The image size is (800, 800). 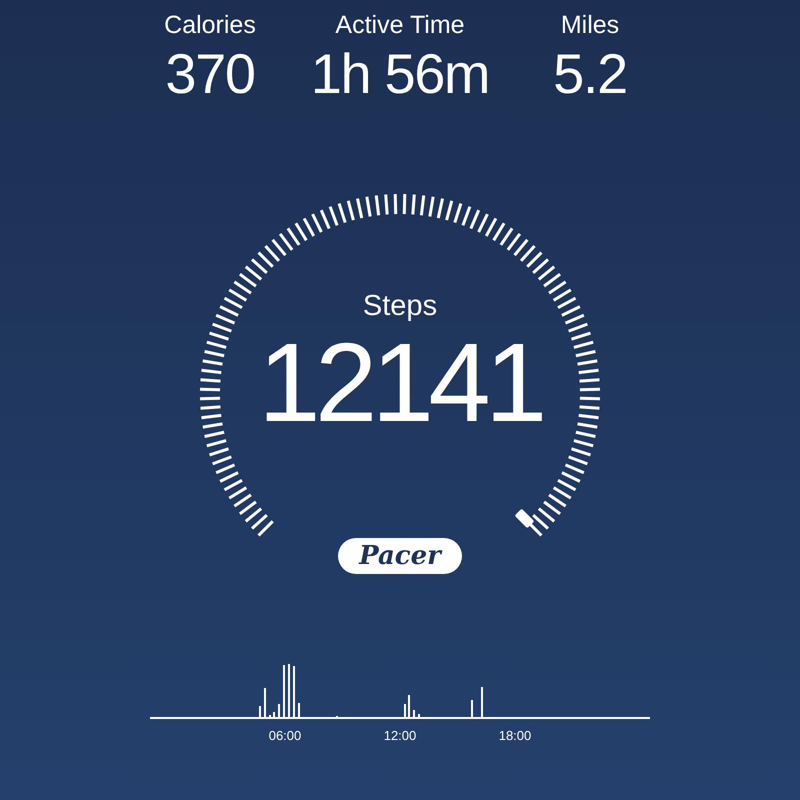 I want to click on time-label: 12:00, so click(x=400, y=736).